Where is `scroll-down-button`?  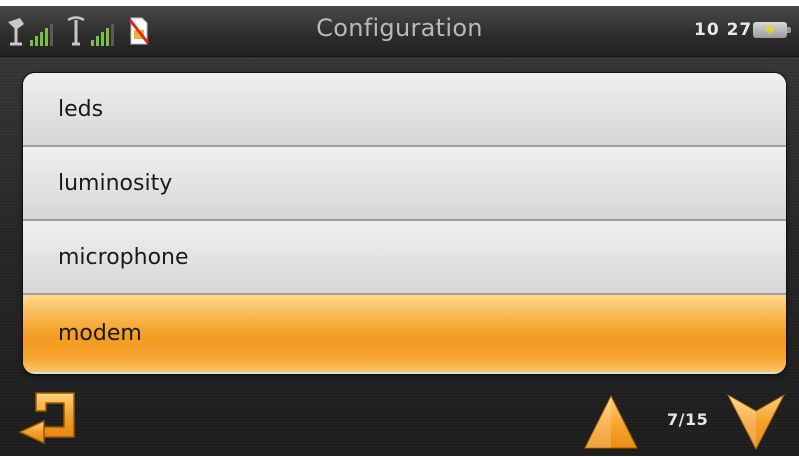
scroll-down-button is located at coordinates (756, 421).